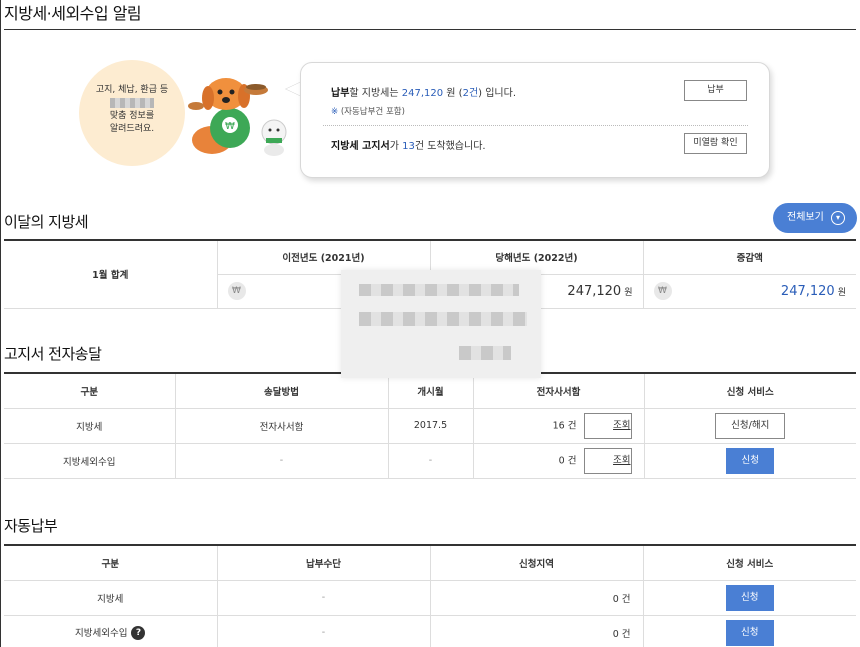 The image size is (860, 647). I want to click on pay-button: 납부, so click(715, 90).